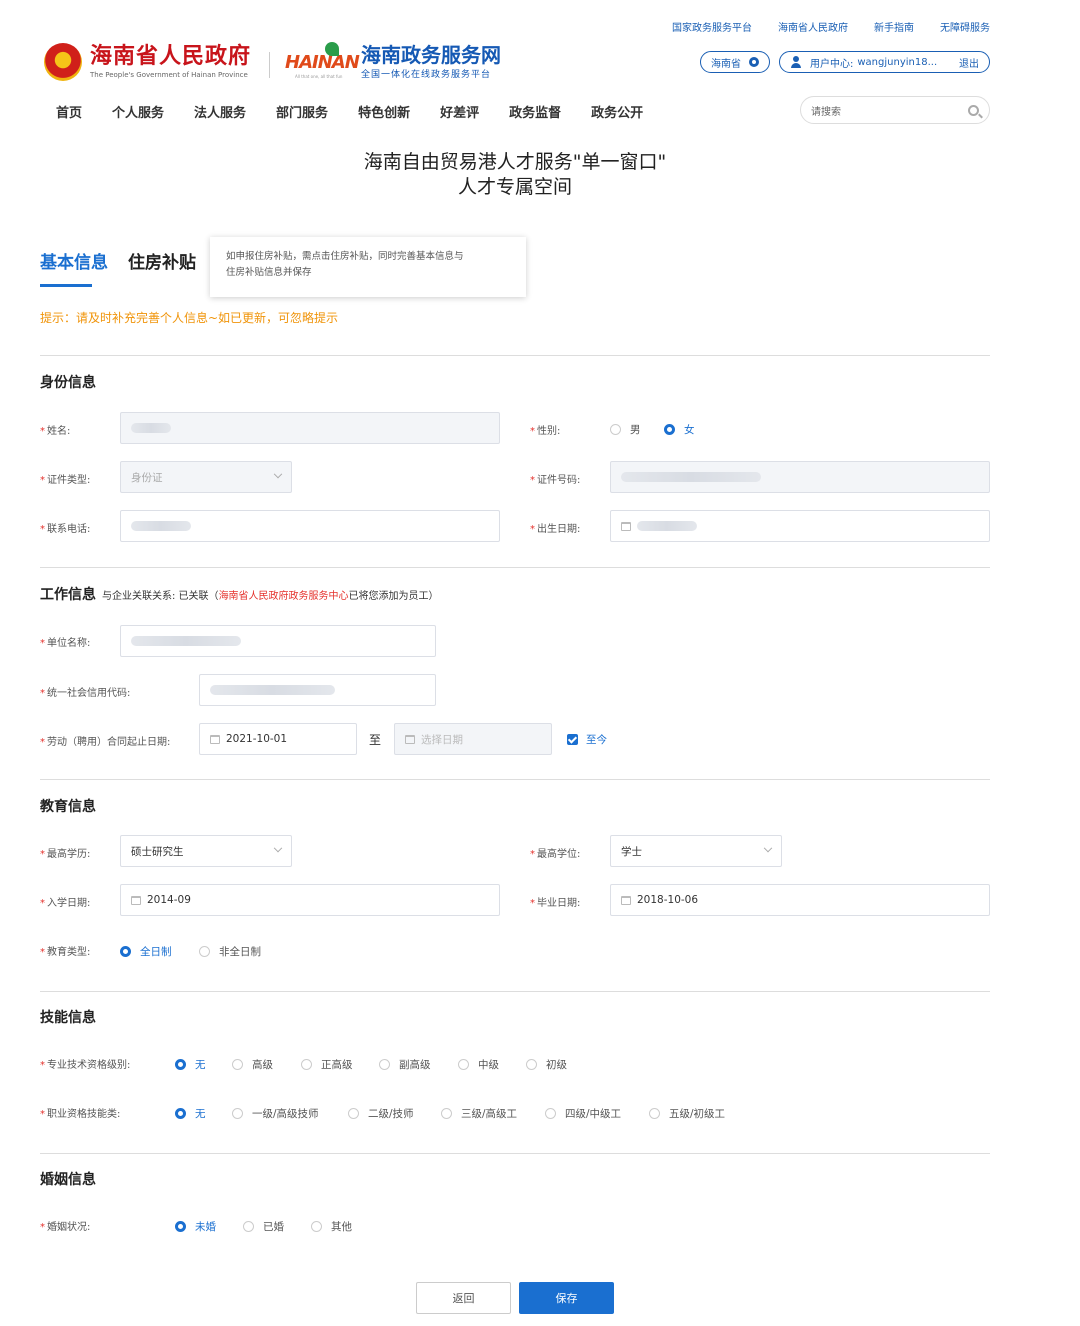 The width and height of the screenshot is (1080, 1326). I want to click on section-education-title: 教育信息, so click(68, 807).